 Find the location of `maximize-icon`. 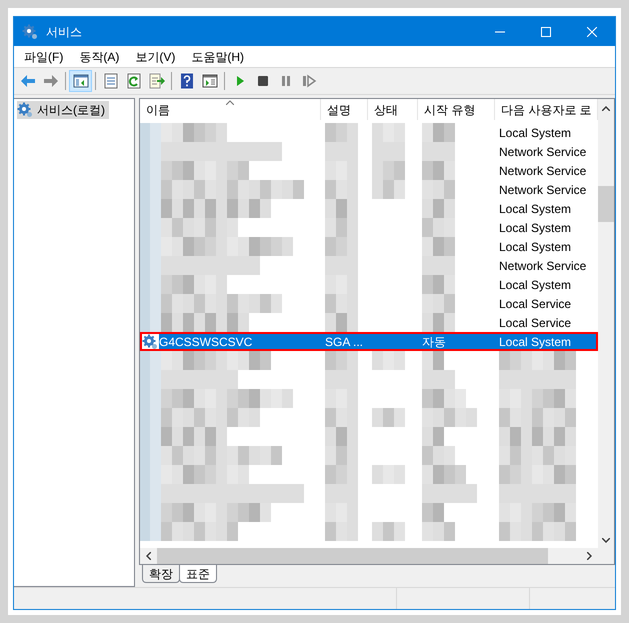

maximize-icon is located at coordinates (546, 31).